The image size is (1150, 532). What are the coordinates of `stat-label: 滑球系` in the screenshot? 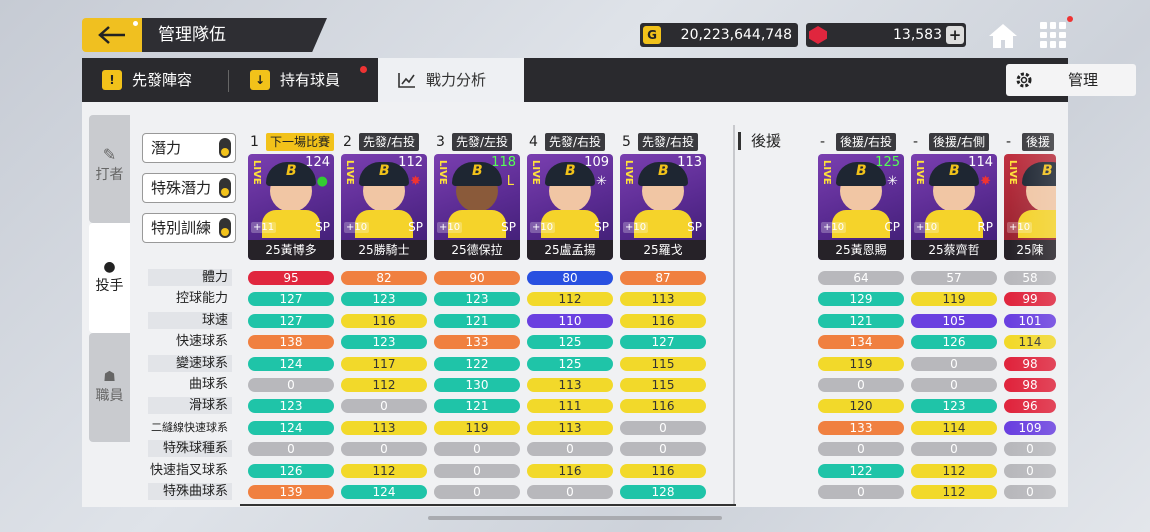 It's located at (190, 406).